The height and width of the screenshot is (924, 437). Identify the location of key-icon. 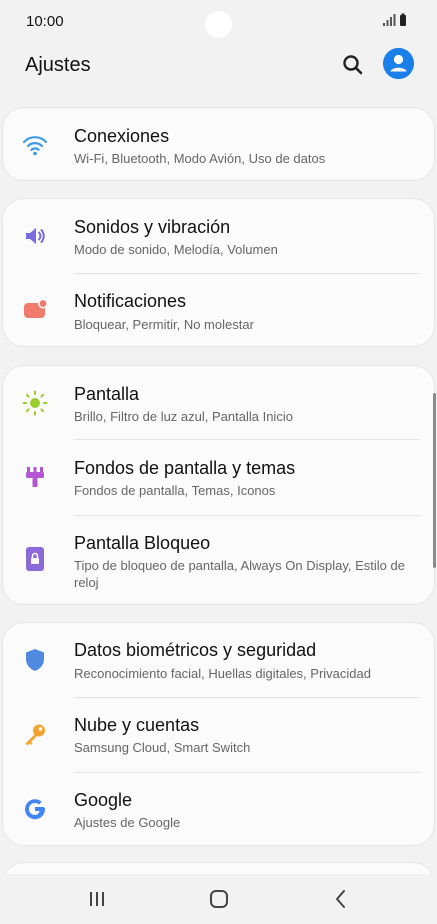
(35, 735).